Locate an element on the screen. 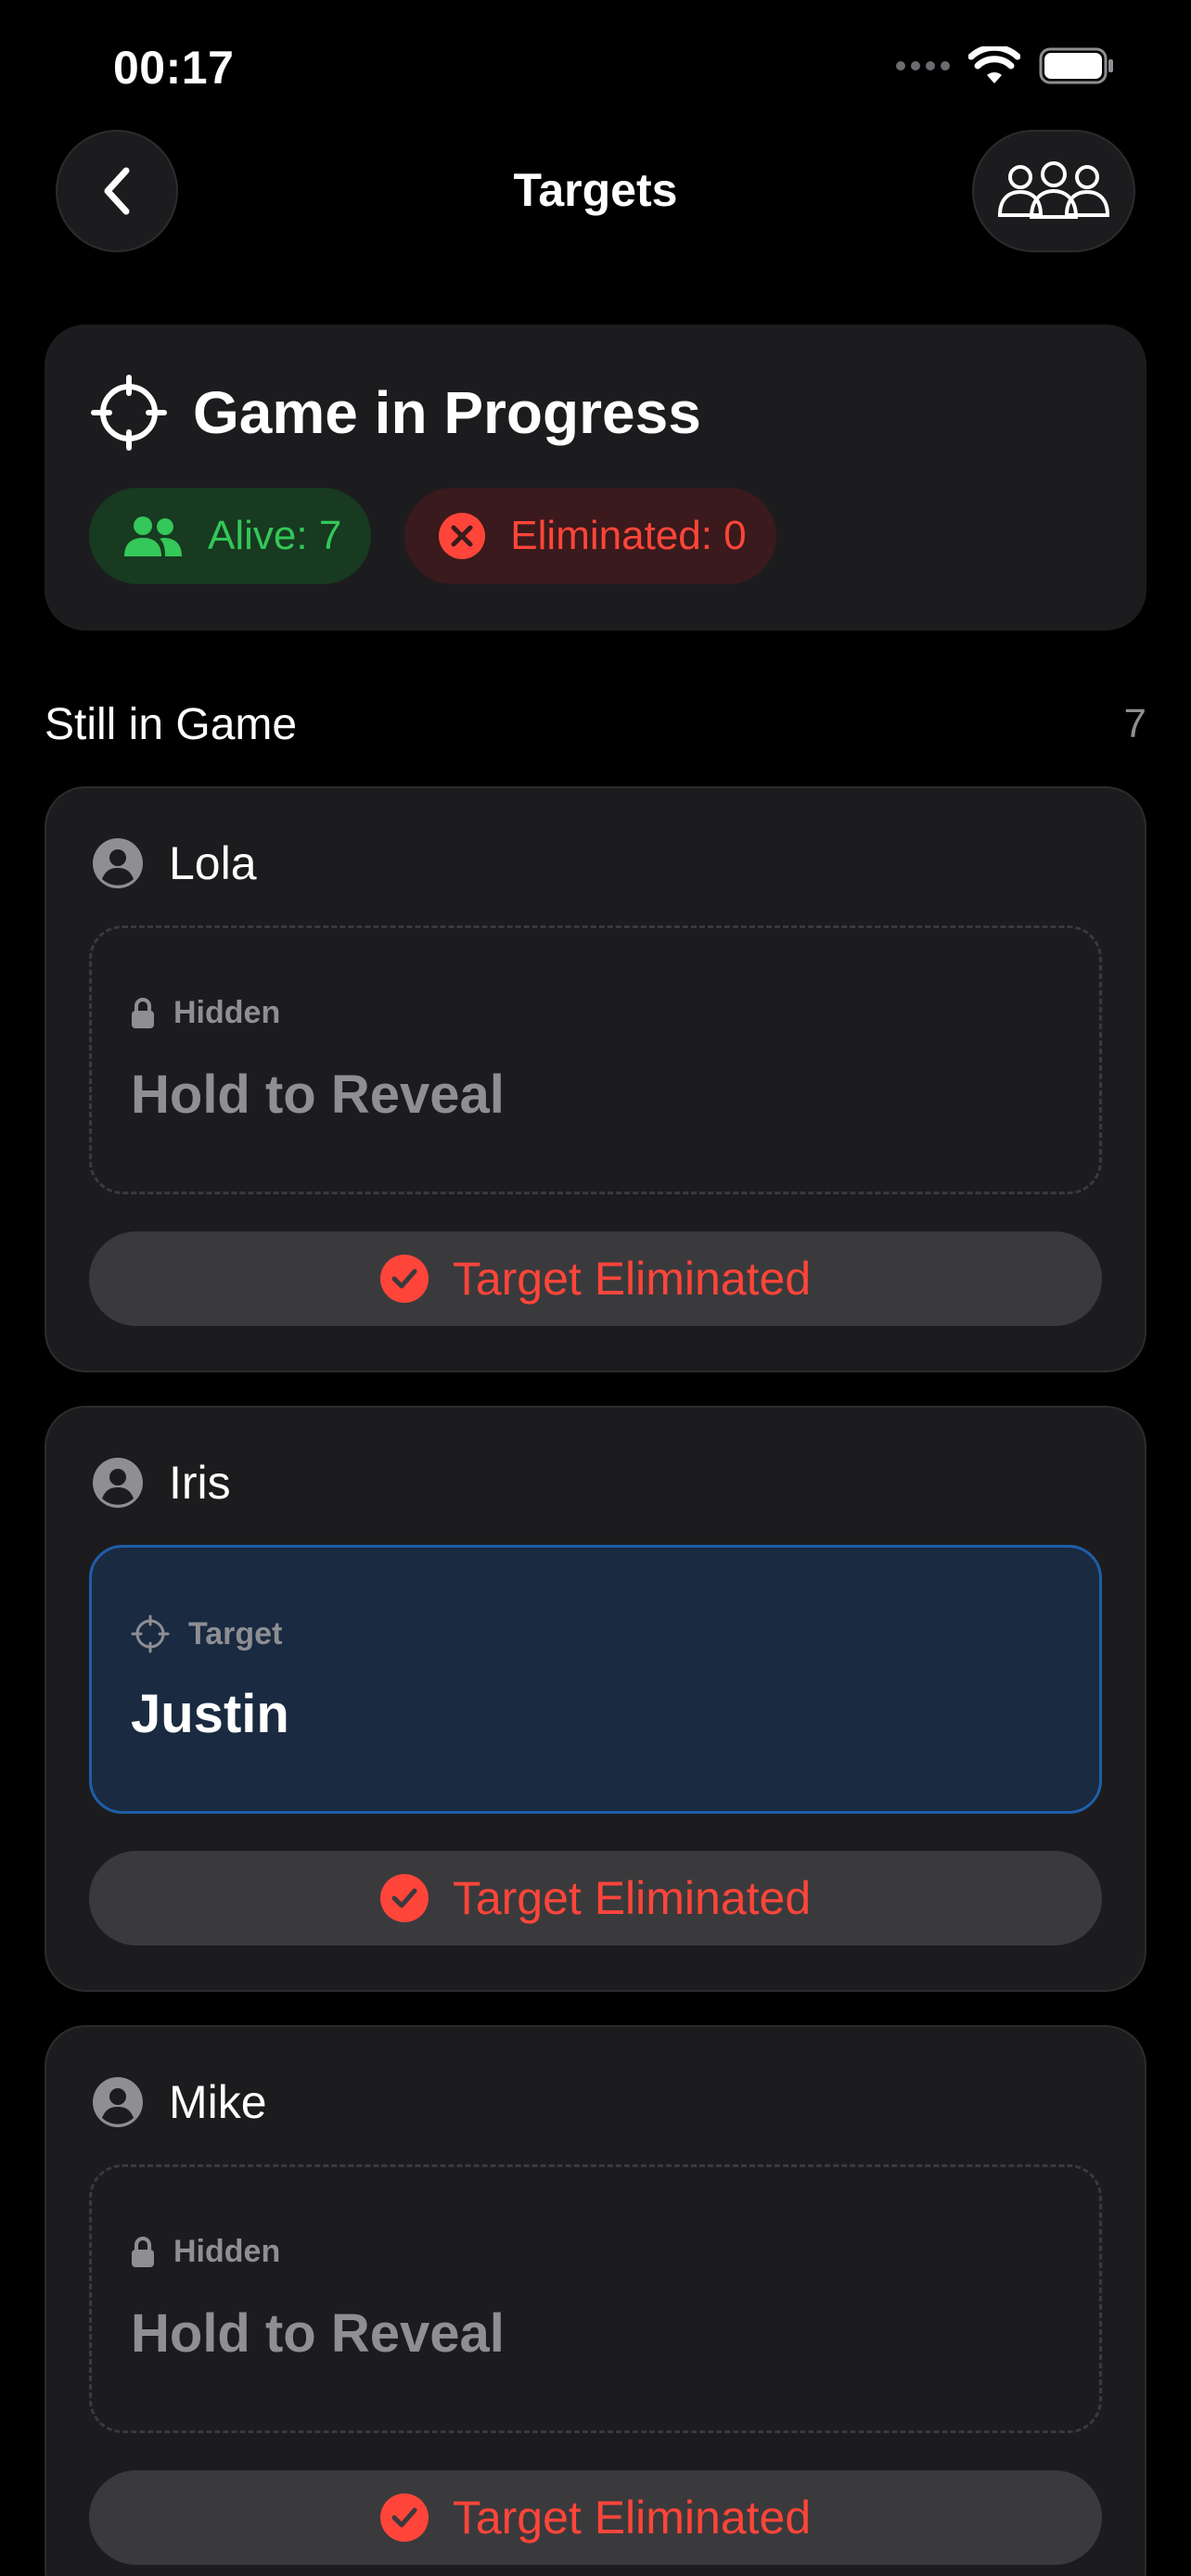  nav-bar: Targets is located at coordinates (595, 191).